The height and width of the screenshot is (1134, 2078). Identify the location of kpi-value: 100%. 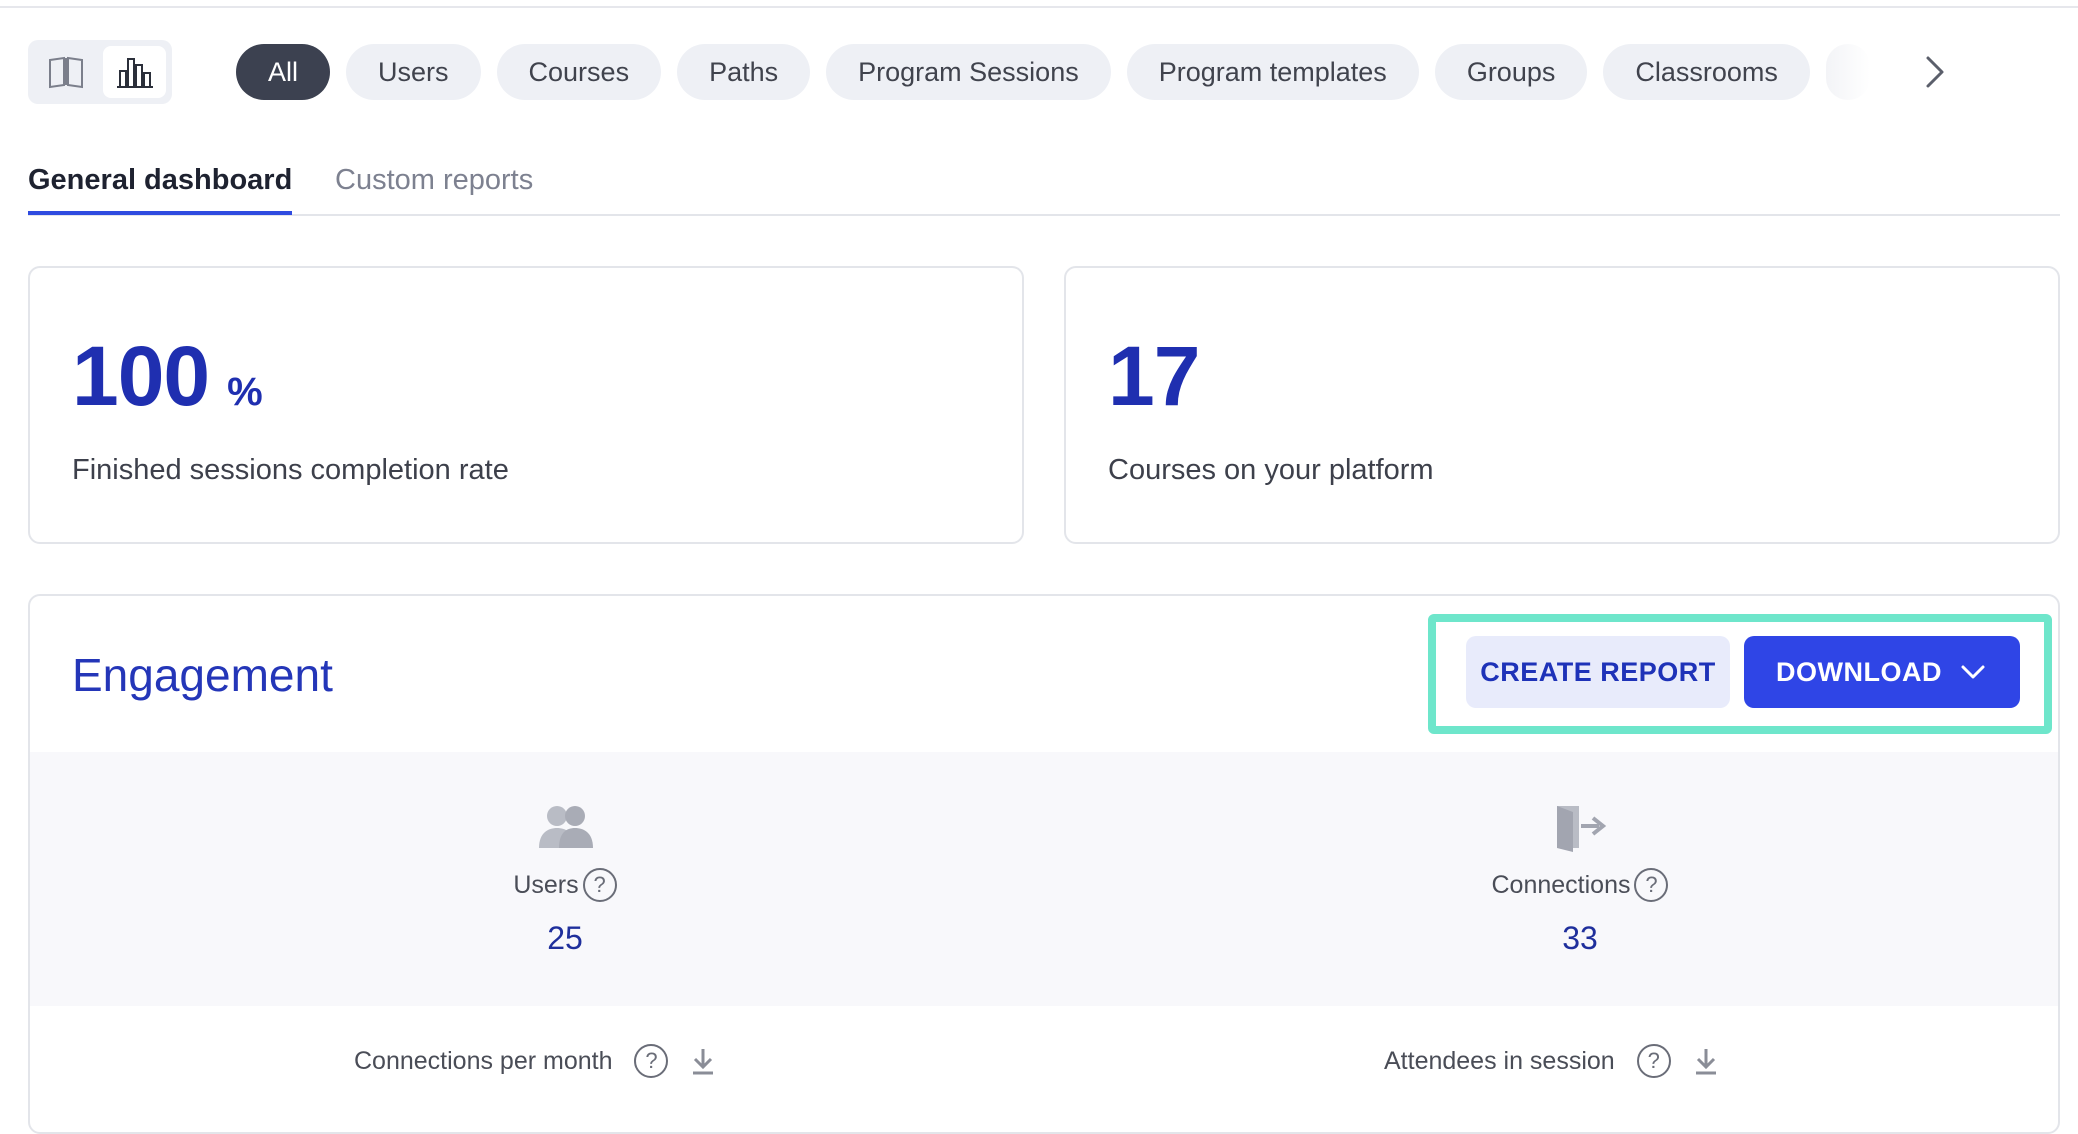
(167, 376).